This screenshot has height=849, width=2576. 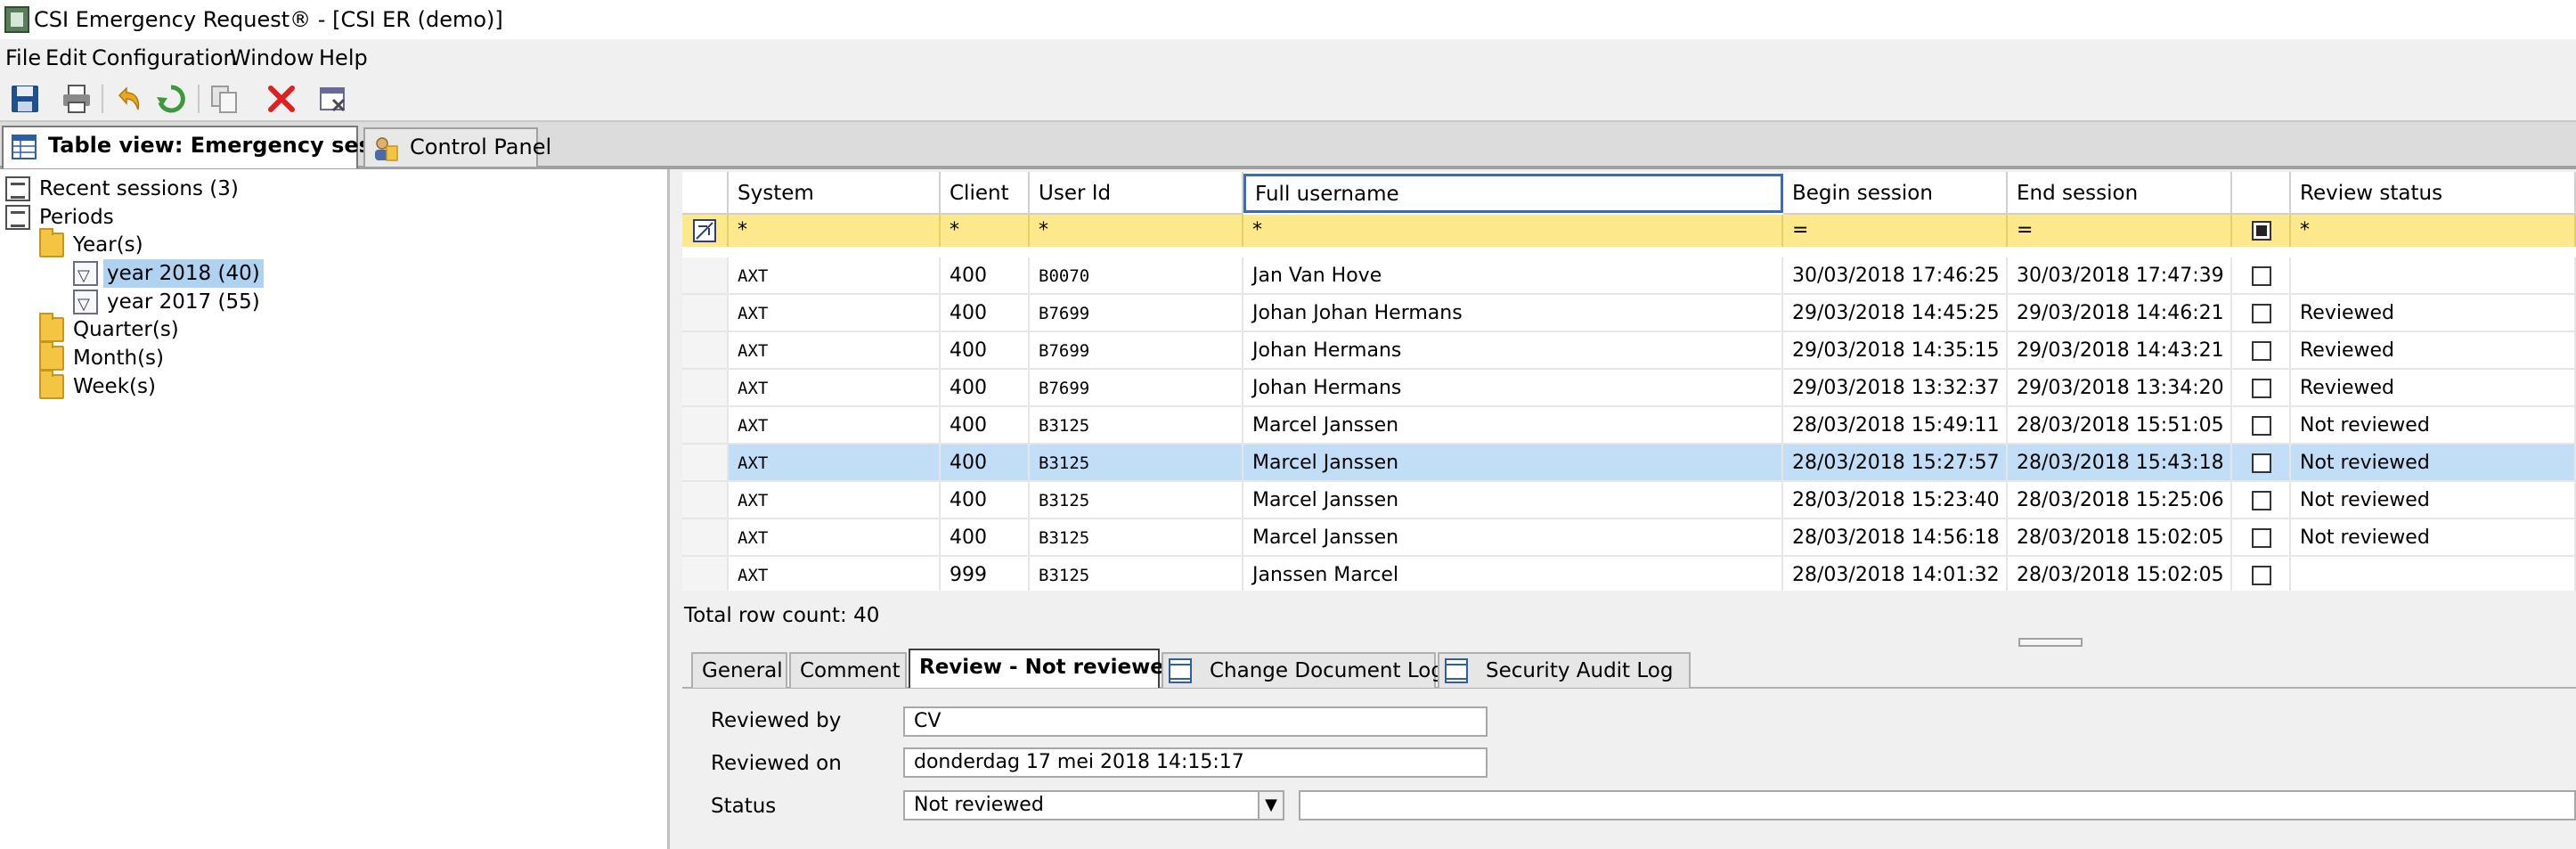 I want to click on filter-checkbox-indeterminate, so click(x=2262, y=231).